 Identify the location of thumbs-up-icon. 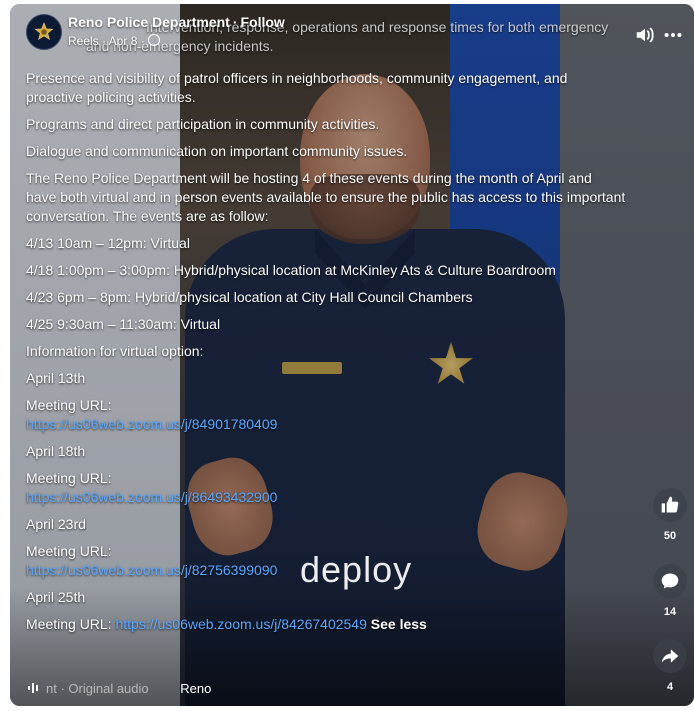
(670, 504).